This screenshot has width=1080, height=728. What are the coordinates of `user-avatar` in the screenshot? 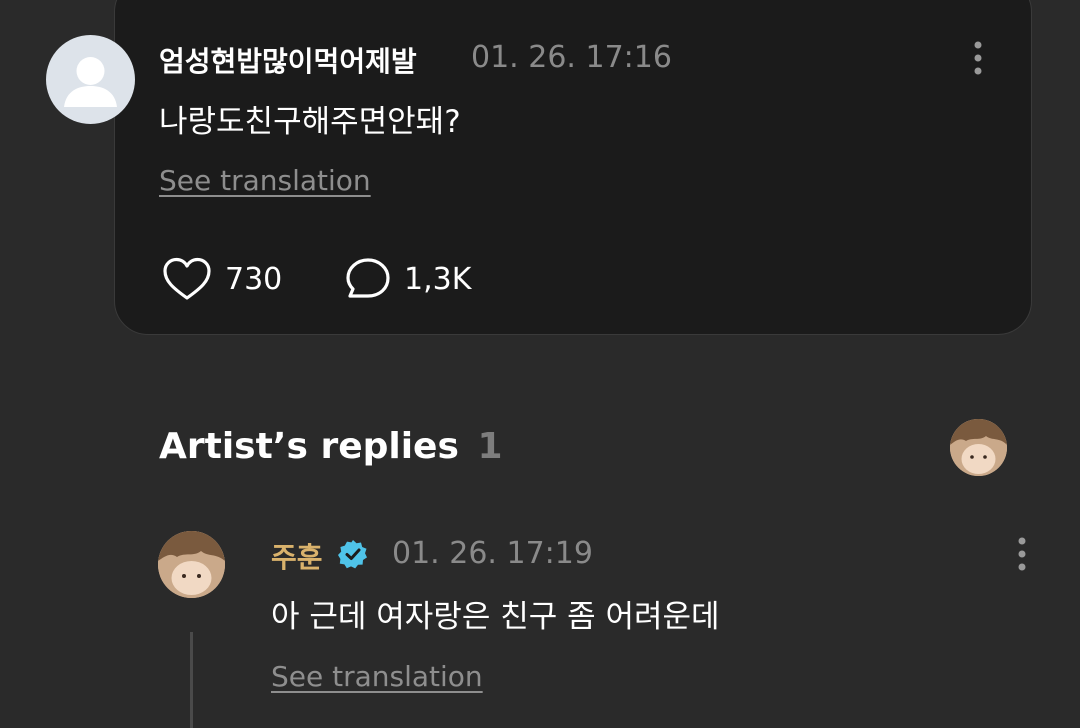 It's located at (90, 79).